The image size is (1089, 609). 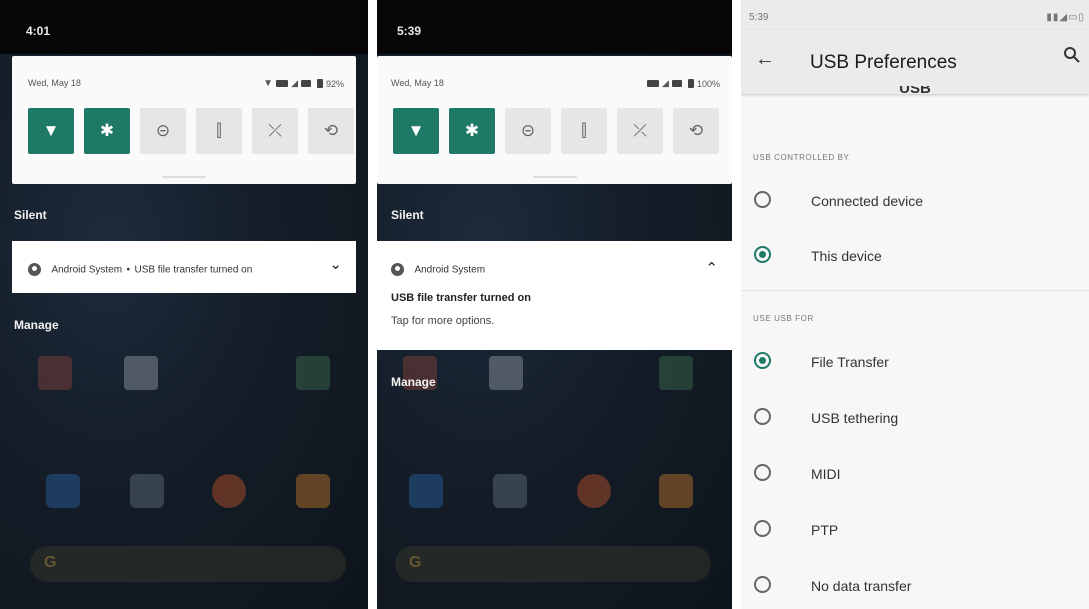 I want to click on option-label: MIDI, so click(x=826, y=474).